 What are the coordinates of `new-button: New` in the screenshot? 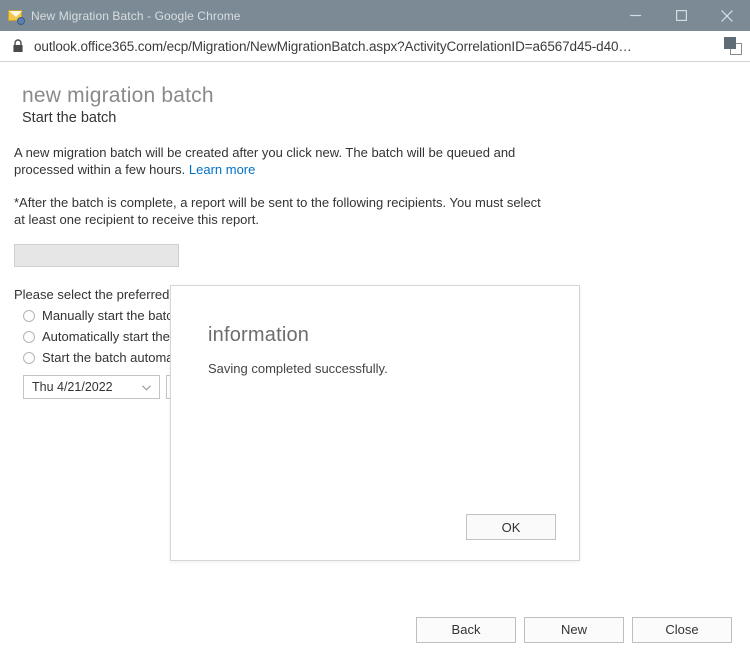 It's located at (574, 630).